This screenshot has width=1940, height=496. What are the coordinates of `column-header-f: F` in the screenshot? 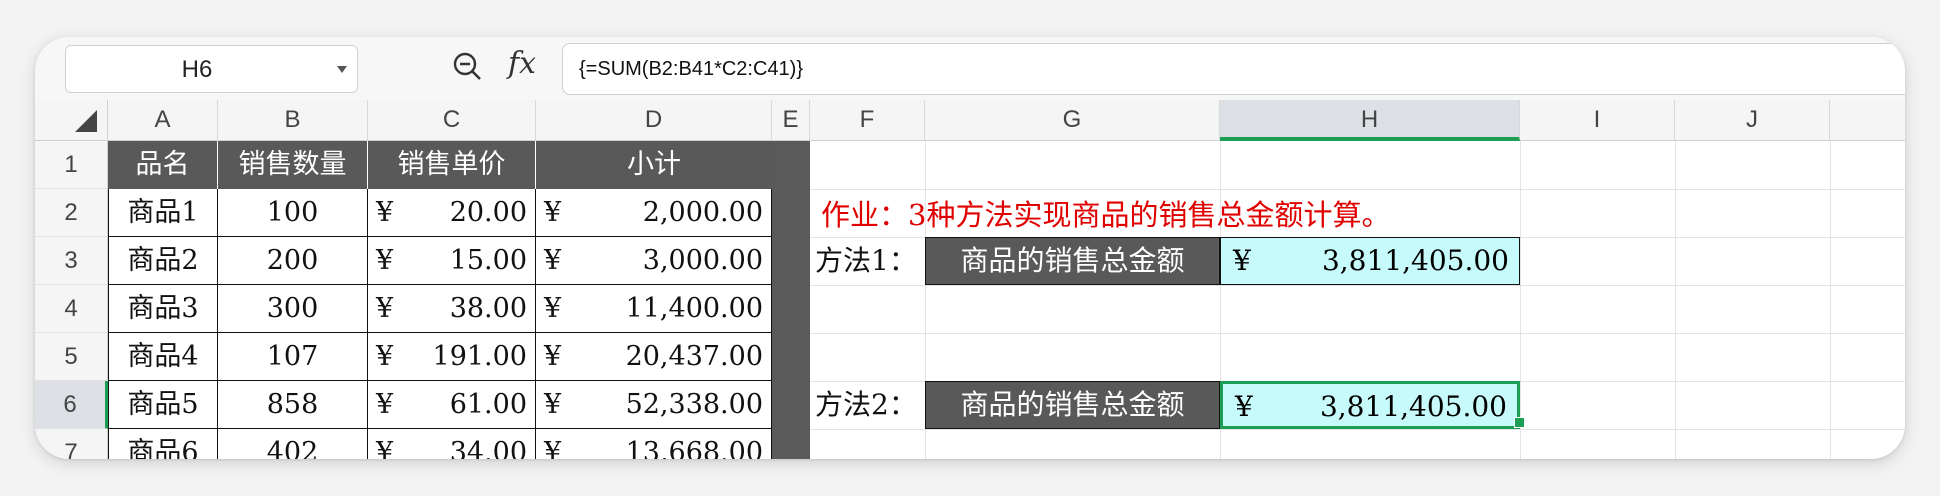 It's located at (867, 120).